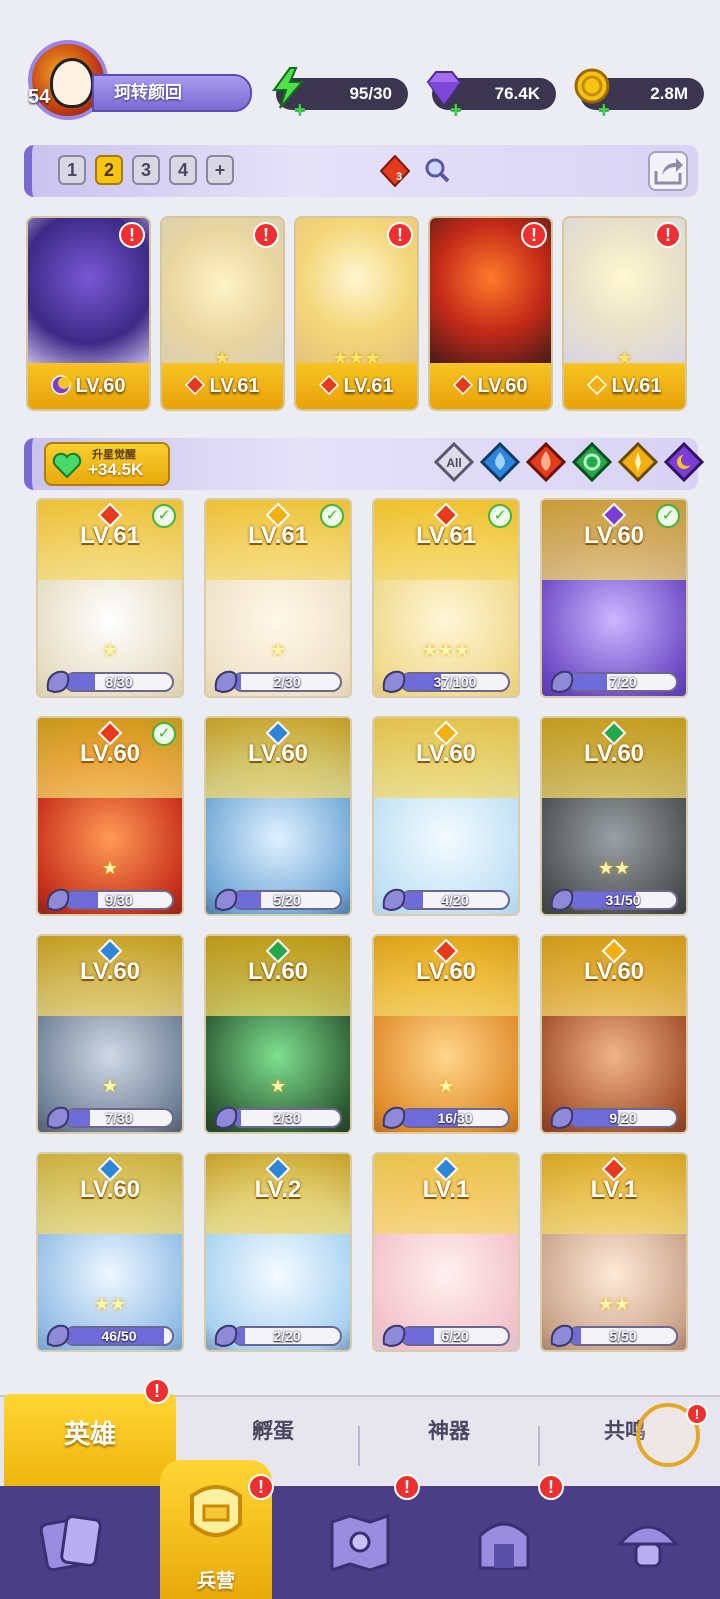  Describe the element at coordinates (639, 94) in the screenshot. I see `gold-resource: + 2.8M` at that location.